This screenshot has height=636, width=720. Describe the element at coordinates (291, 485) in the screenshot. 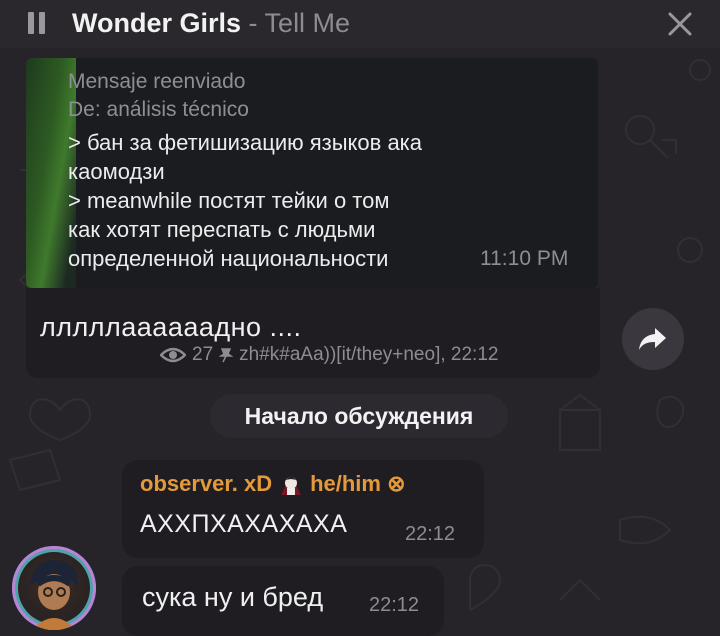

I see `vampire-emoji-icon` at that location.